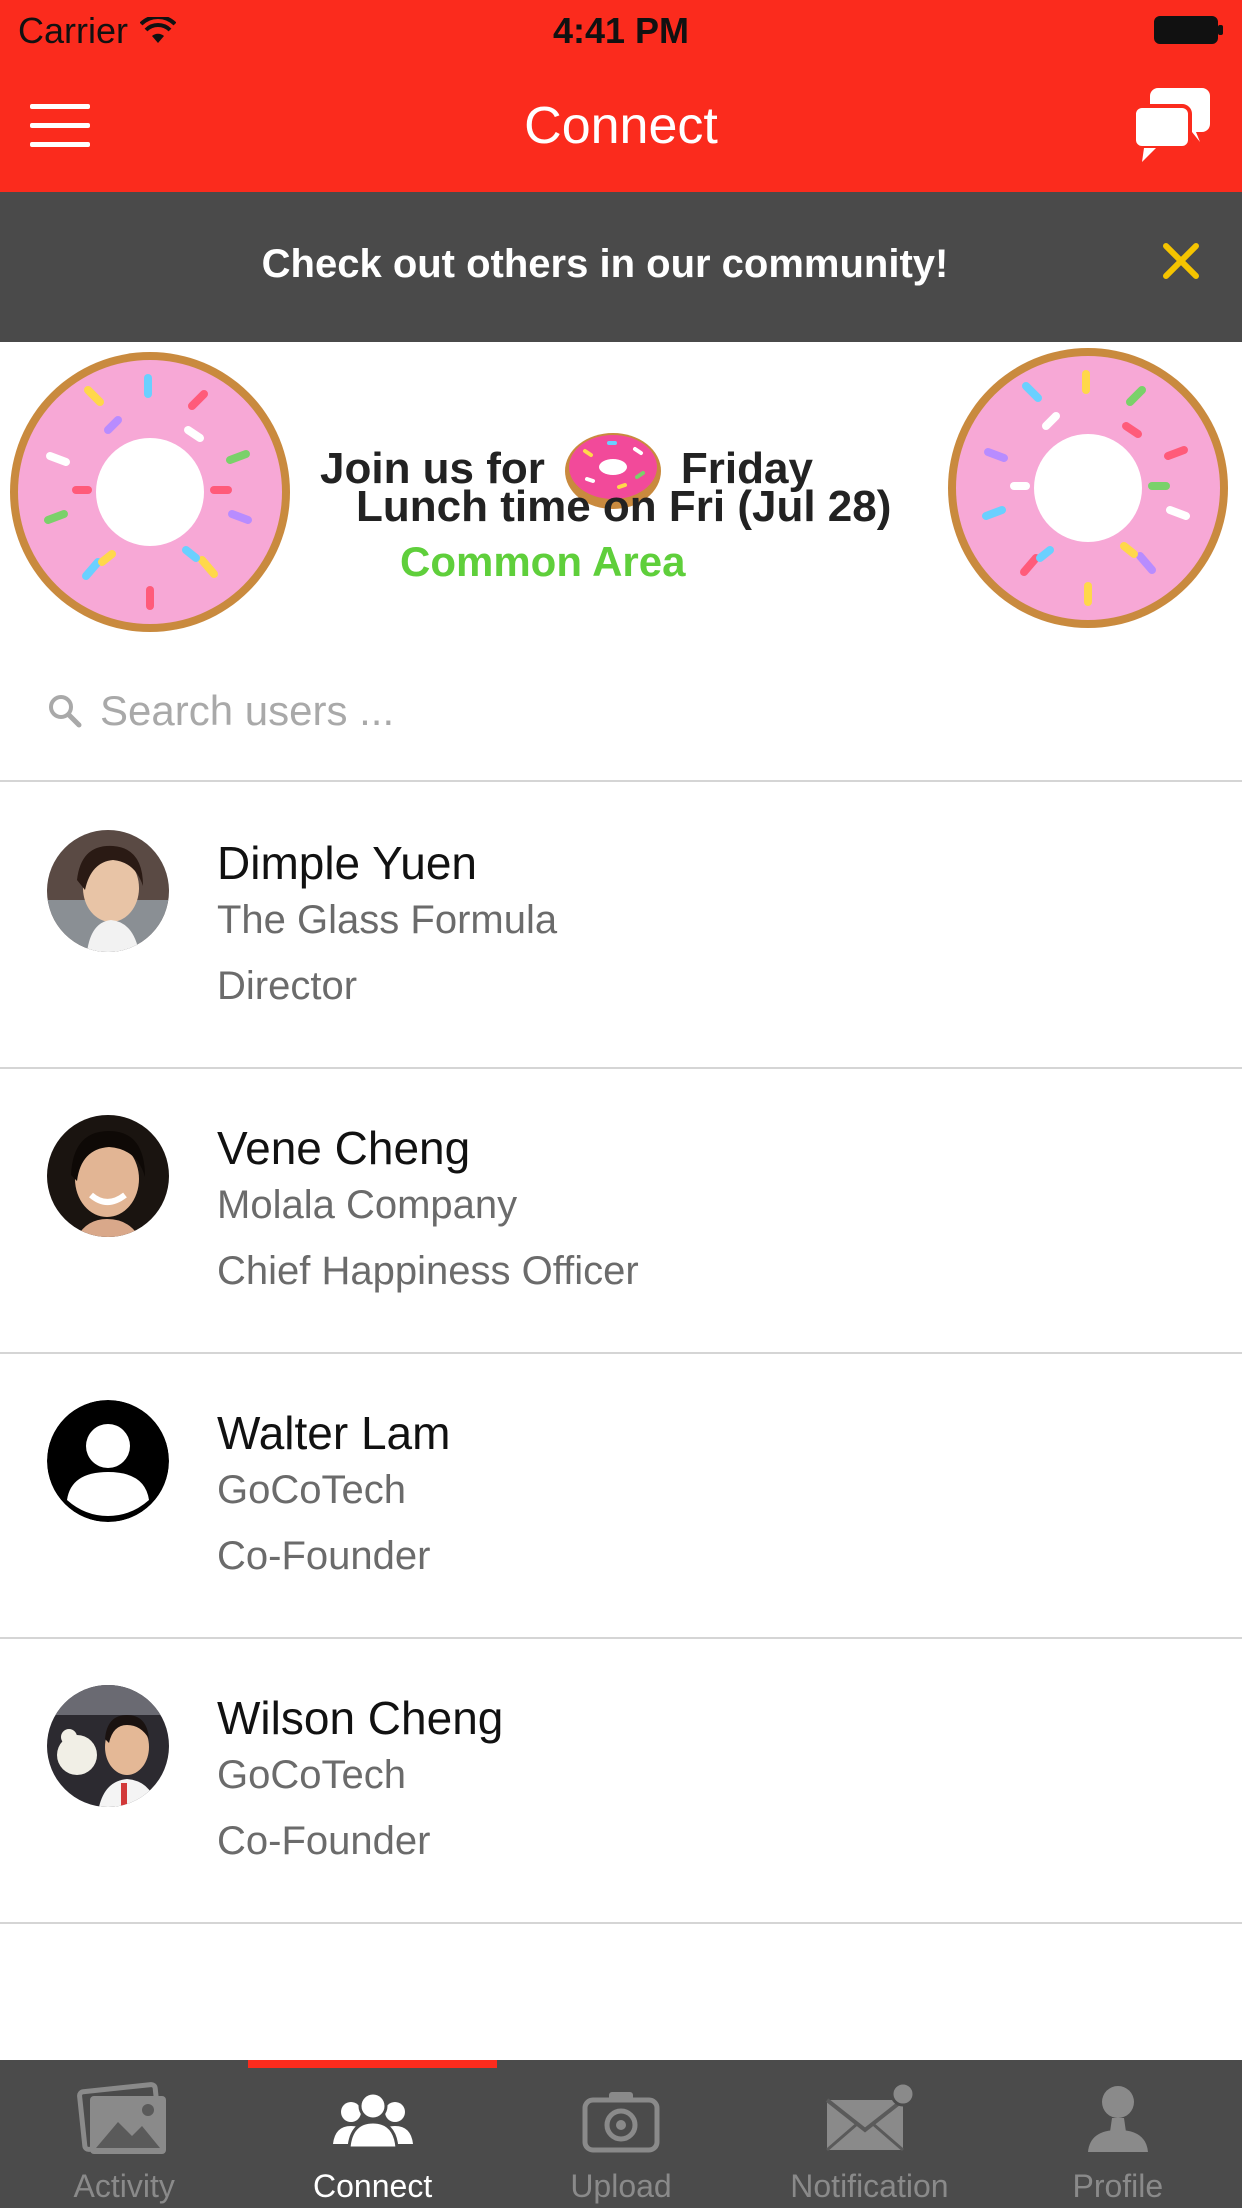  What do you see at coordinates (65, 711) in the screenshot?
I see `search-icon` at bounding box center [65, 711].